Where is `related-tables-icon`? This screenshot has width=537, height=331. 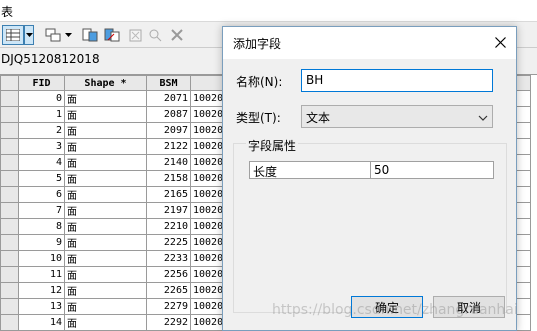 related-tables-icon is located at coordinates (53, 35).